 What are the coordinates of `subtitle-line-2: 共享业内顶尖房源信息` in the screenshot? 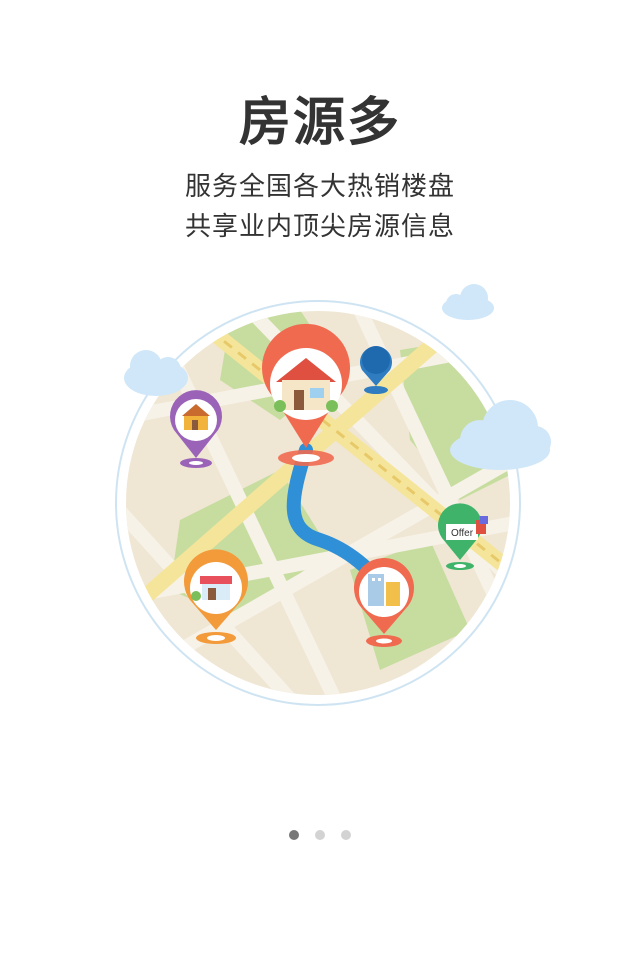 It's located at (319, 227).